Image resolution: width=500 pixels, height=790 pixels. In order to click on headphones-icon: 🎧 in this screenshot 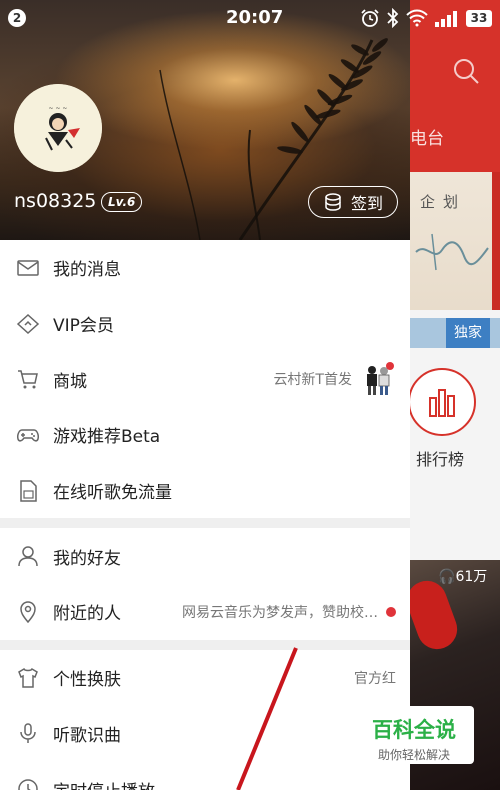, I will do `click(447, 577)`.